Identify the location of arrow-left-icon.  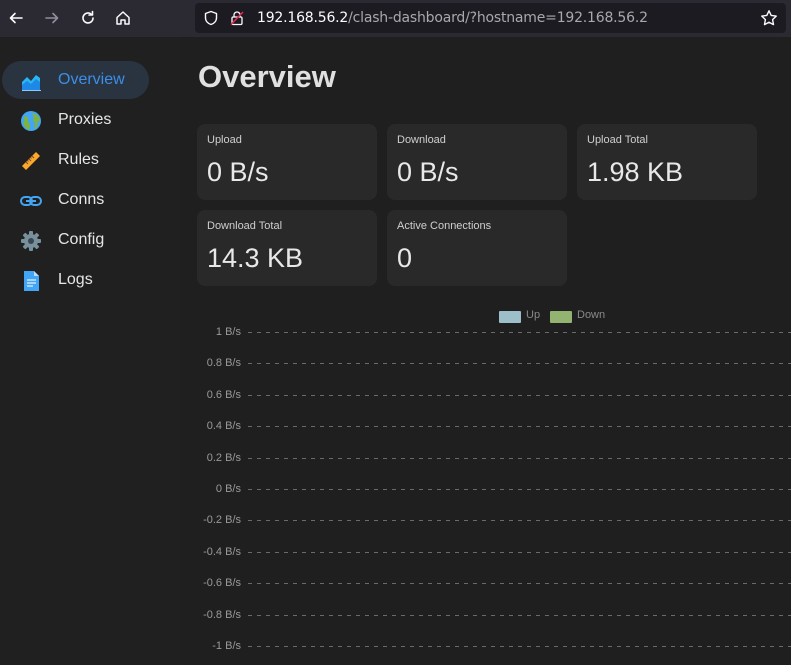
(16, 18).